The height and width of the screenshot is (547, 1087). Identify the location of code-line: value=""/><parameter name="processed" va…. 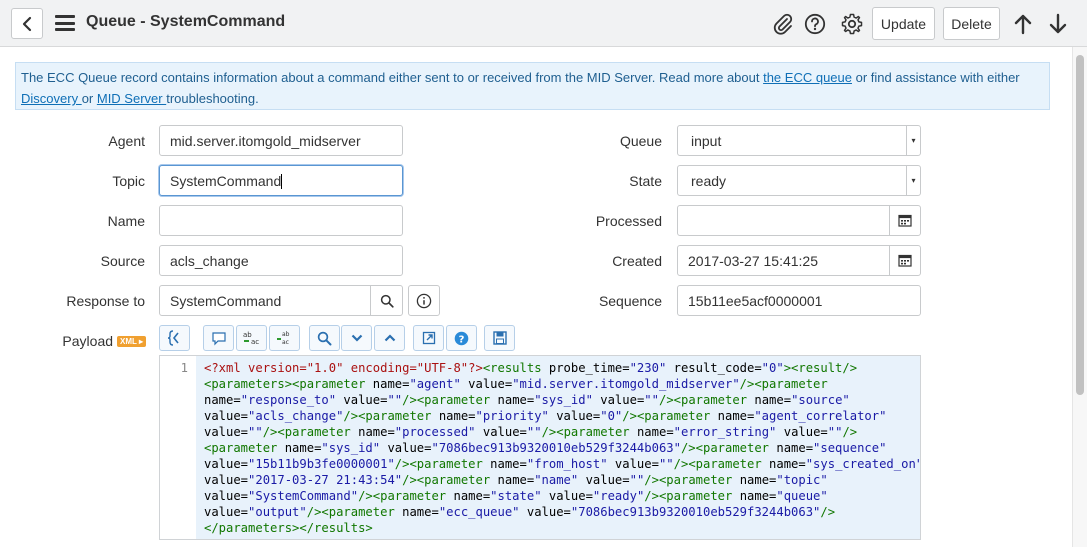
(531, 432).